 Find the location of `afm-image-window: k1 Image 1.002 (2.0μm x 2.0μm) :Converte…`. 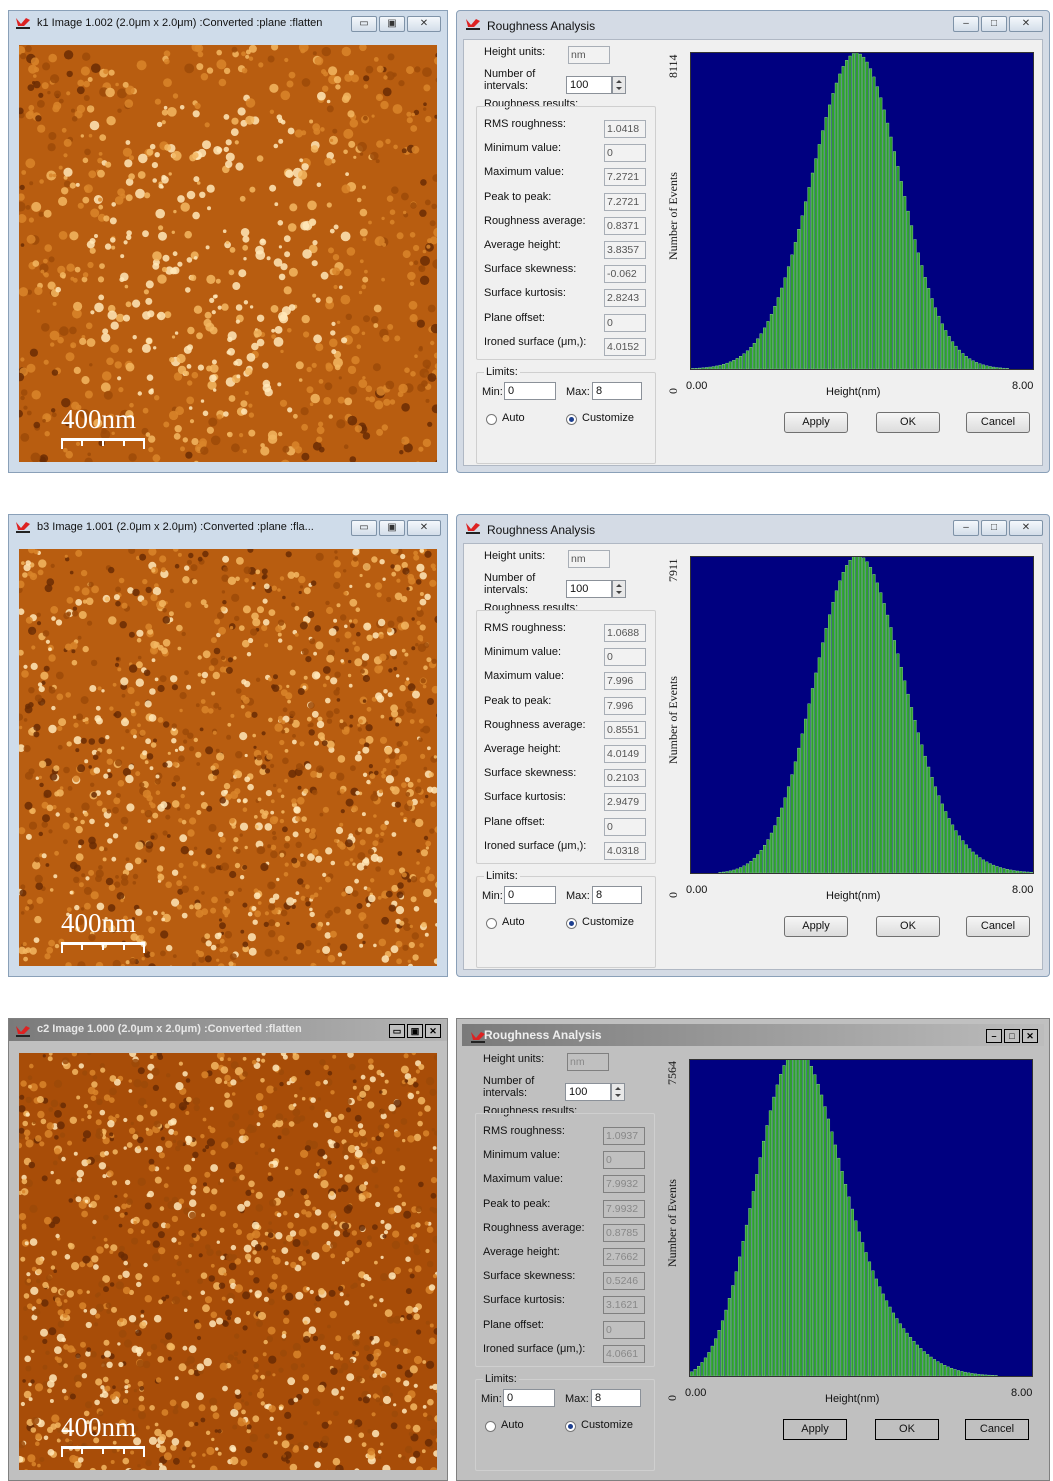

afm-image-window: k1 Image 1.002 (2.0μm x 2.0μm) :Converte… is located at coordinates (228, 241).